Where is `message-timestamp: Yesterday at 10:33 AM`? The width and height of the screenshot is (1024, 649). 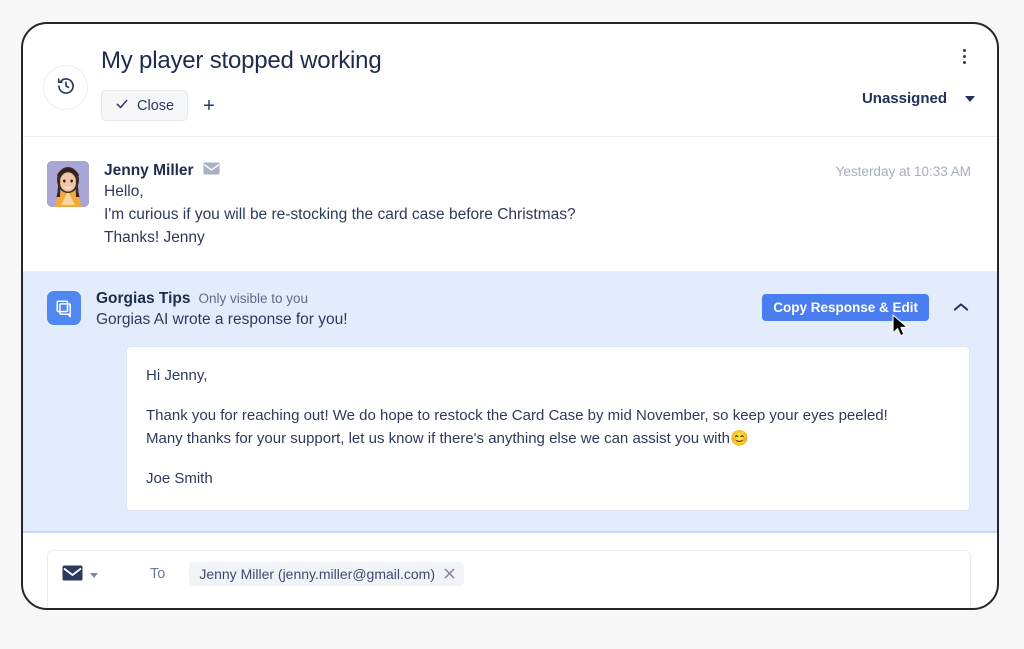 message-timestamp: Yesterday at 10:33 AM is located at coordinates (903, 171).